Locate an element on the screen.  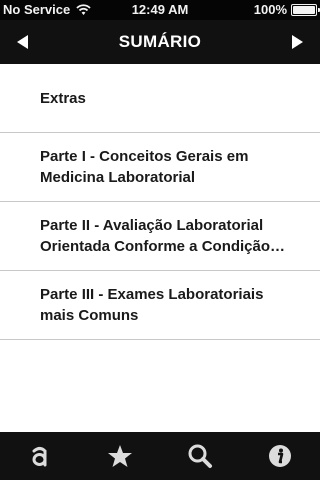
battery-icon is located at coordinates (305, 9).